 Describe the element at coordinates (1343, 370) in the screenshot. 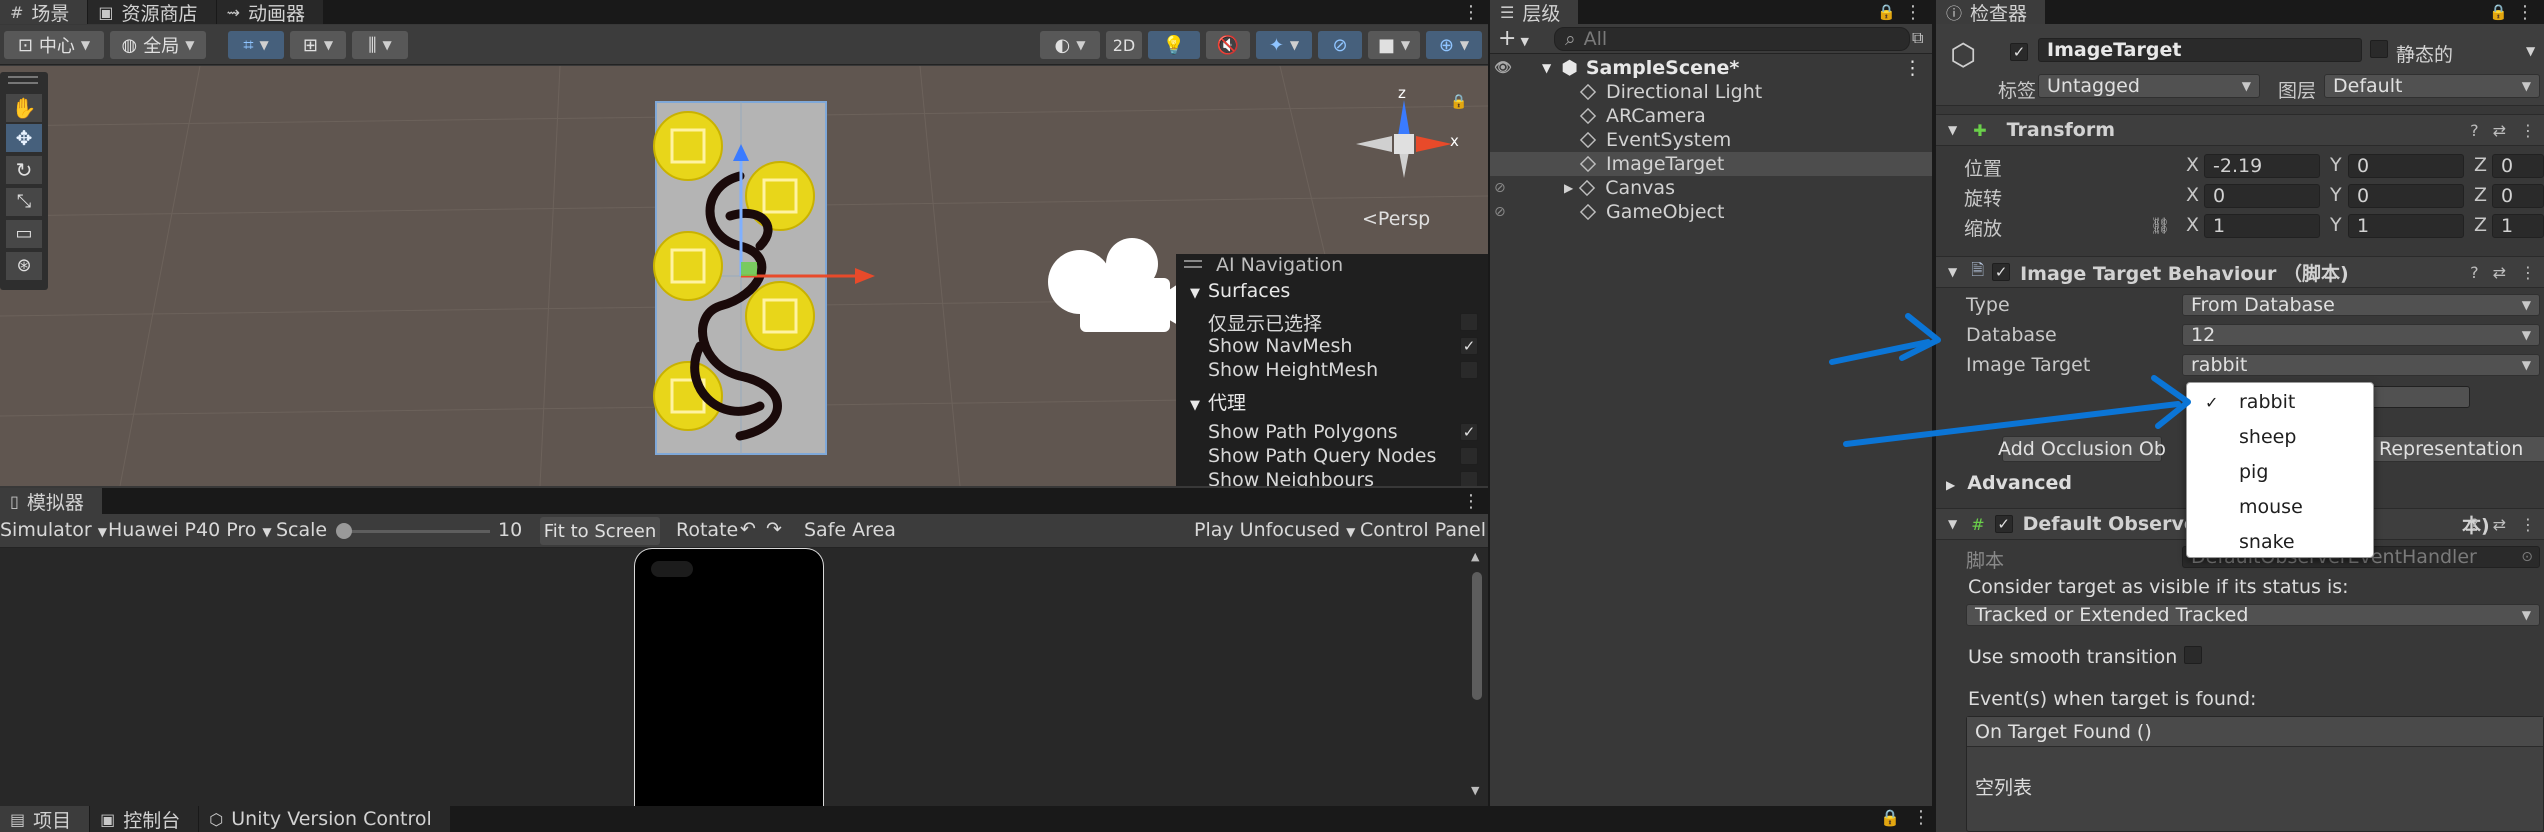

I see `nav-surface-item-2: Show HeightMesh` at that location.